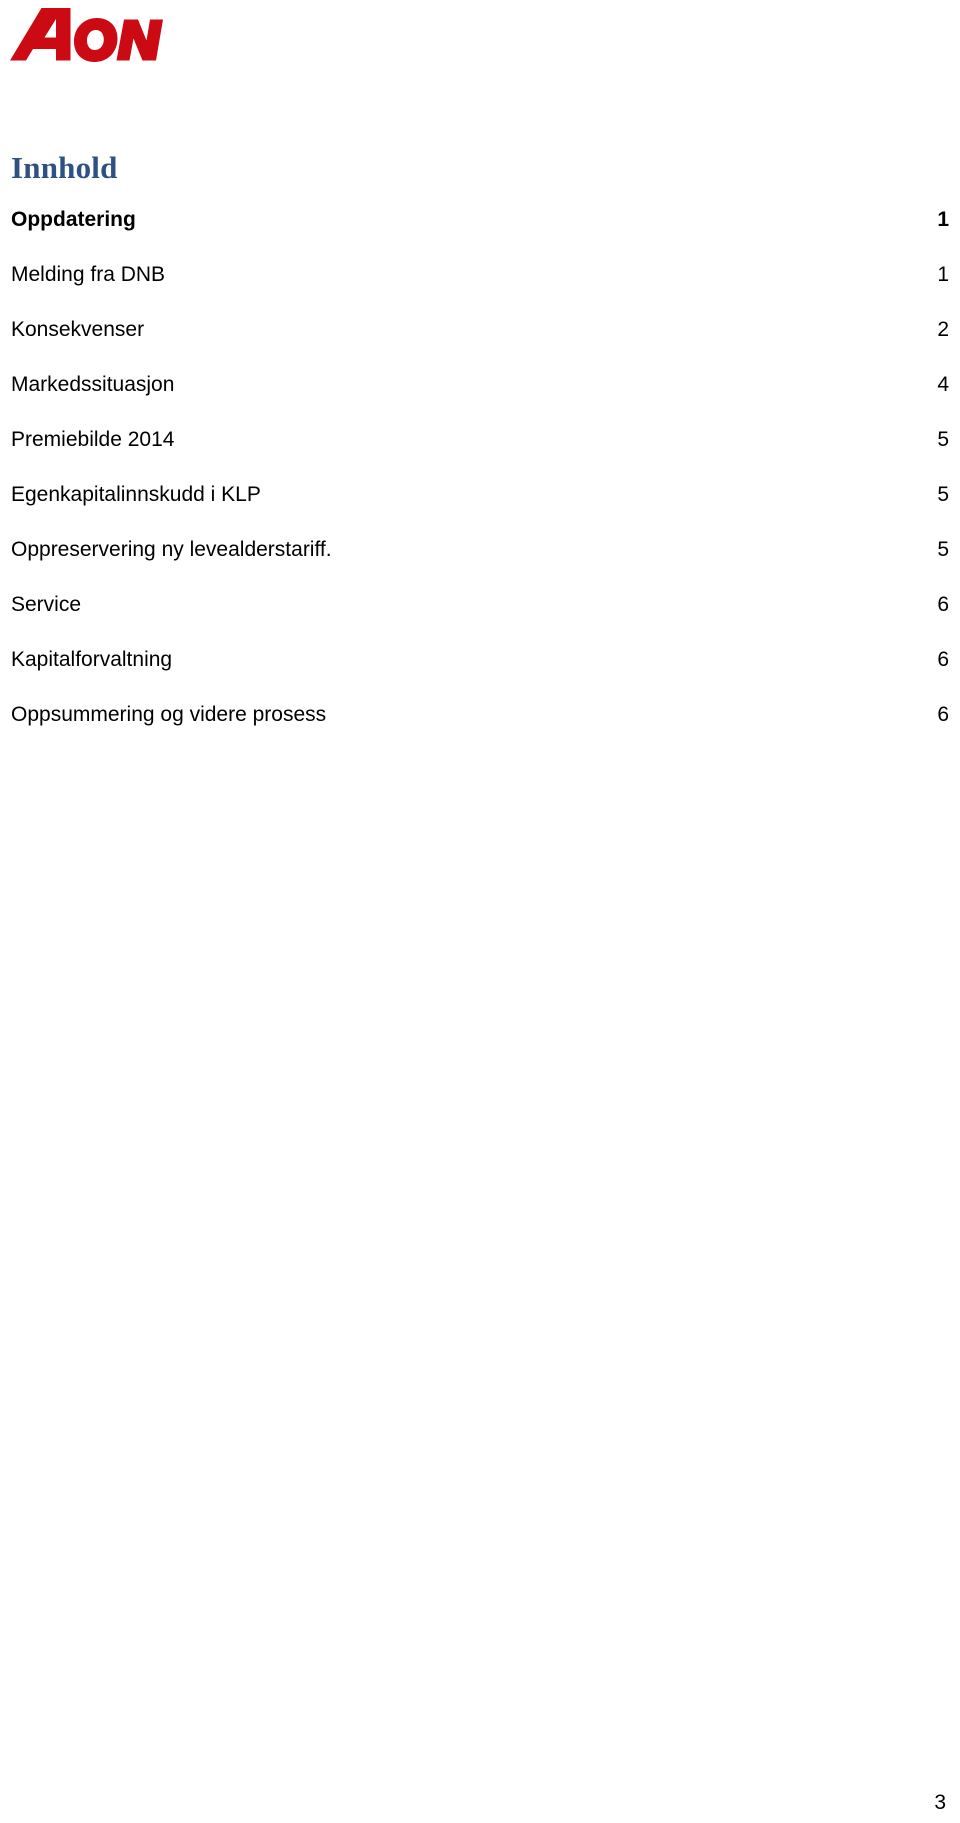  Describe the element at coordinates (480, 508) in the screenshot. I see `toc-entry-egenkapitalinnskudd-i-klp: Egenkapitalinnskudd i KLP 5` at that location.